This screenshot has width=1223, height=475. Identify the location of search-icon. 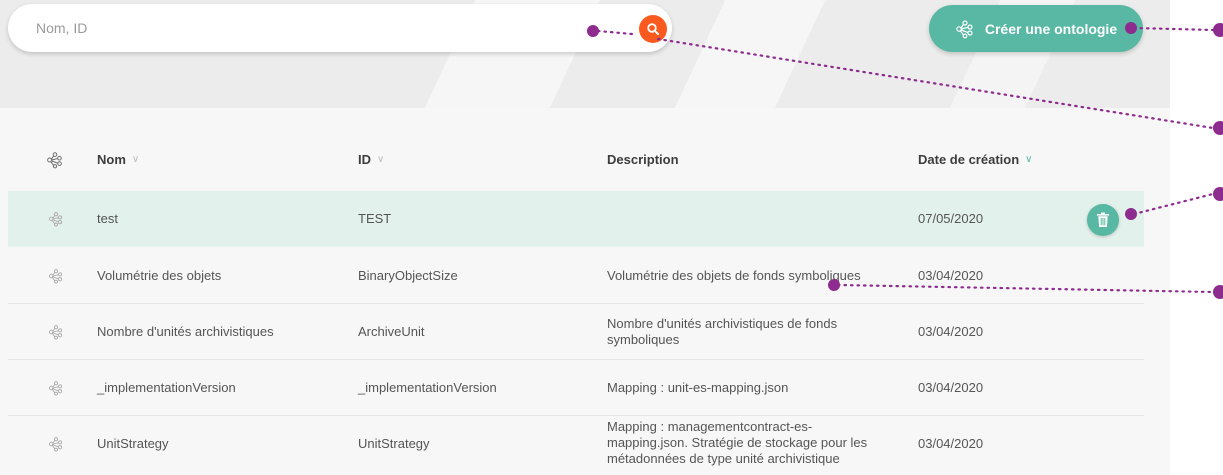
(653, 29).